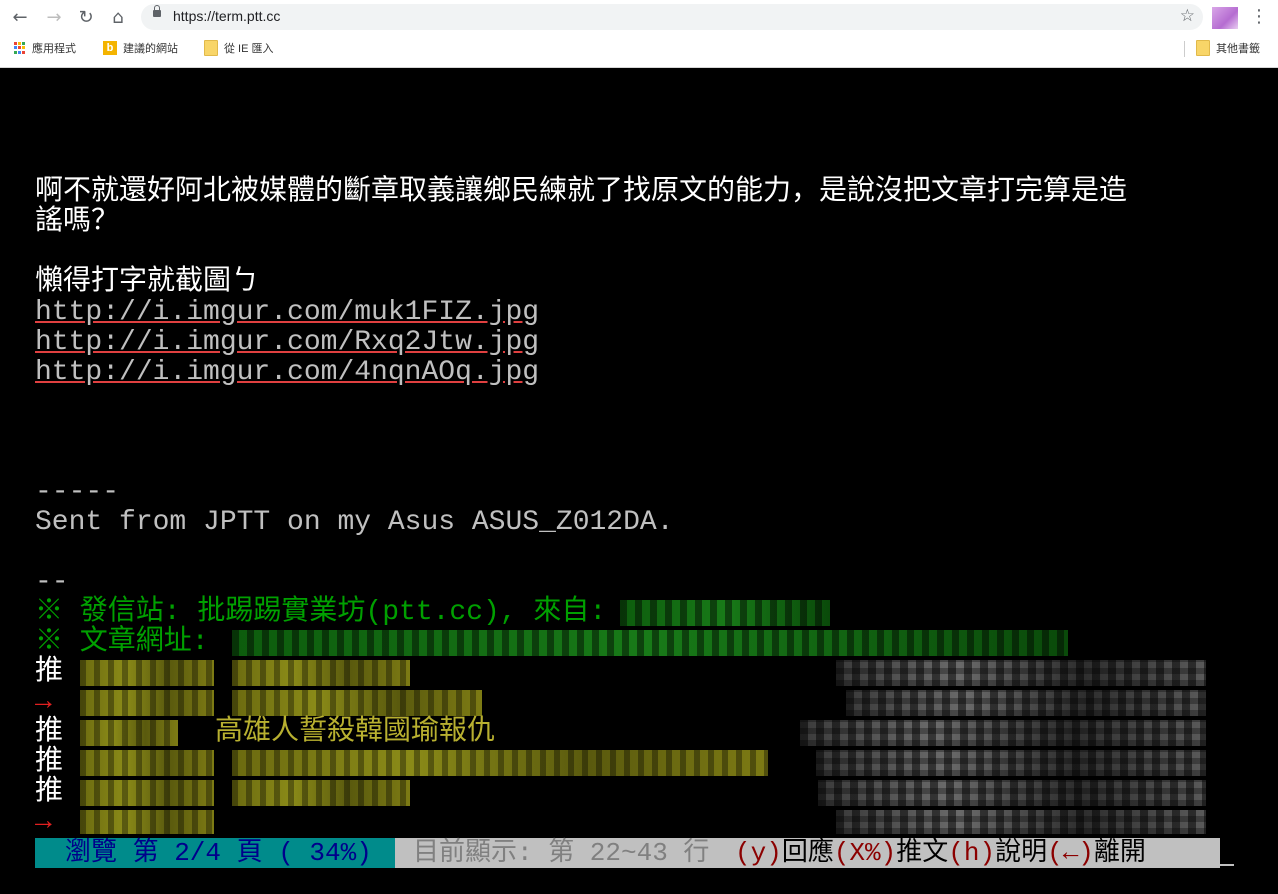  I want to click on apps-icon, so click(20, 48).